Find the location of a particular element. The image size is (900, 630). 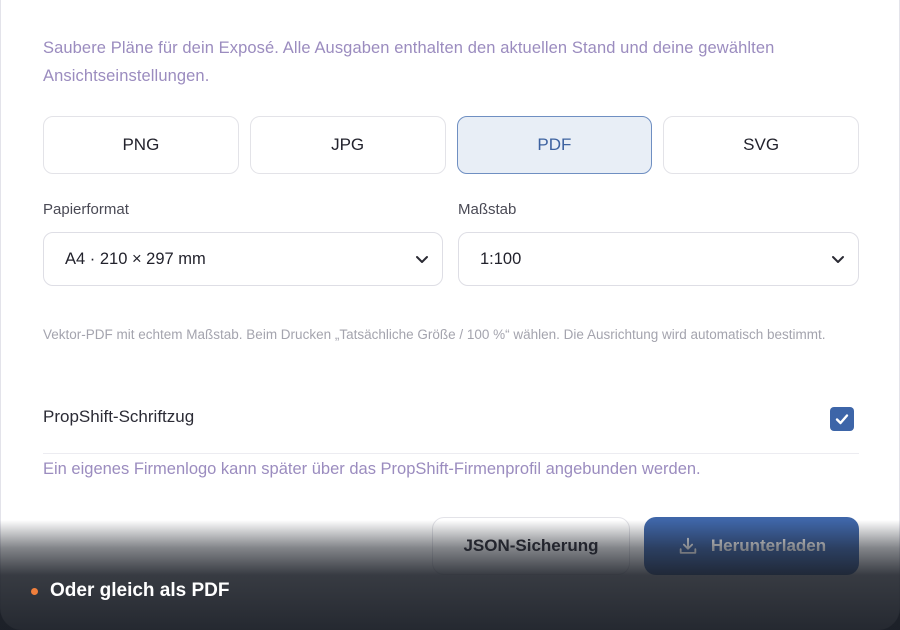

scale-label: Maßstab is located at coordinates (487, 209).